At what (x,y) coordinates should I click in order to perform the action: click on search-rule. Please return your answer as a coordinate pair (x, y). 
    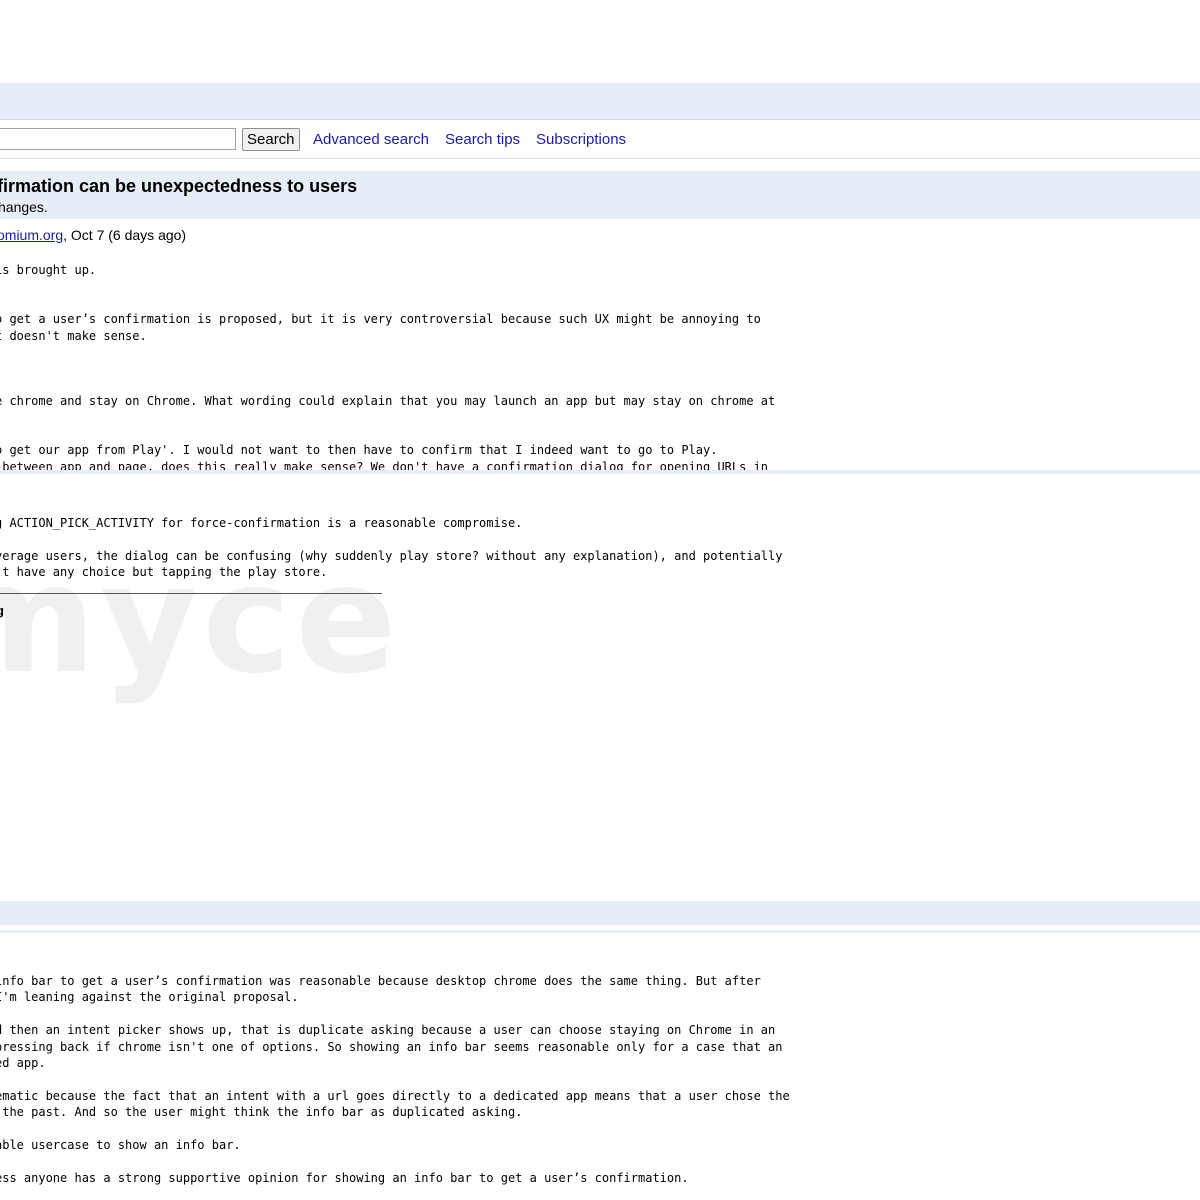
    Looking at the image, I should click on (600, 158).